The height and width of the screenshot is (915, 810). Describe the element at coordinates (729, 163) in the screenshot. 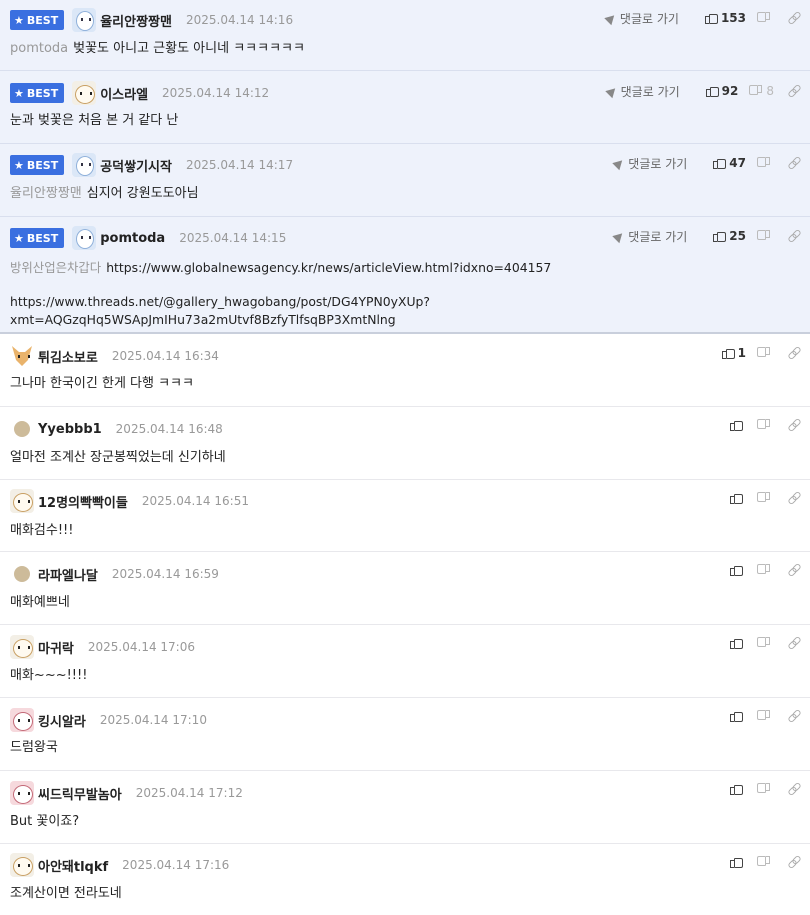

I see `upvote-button: 47` at that location.